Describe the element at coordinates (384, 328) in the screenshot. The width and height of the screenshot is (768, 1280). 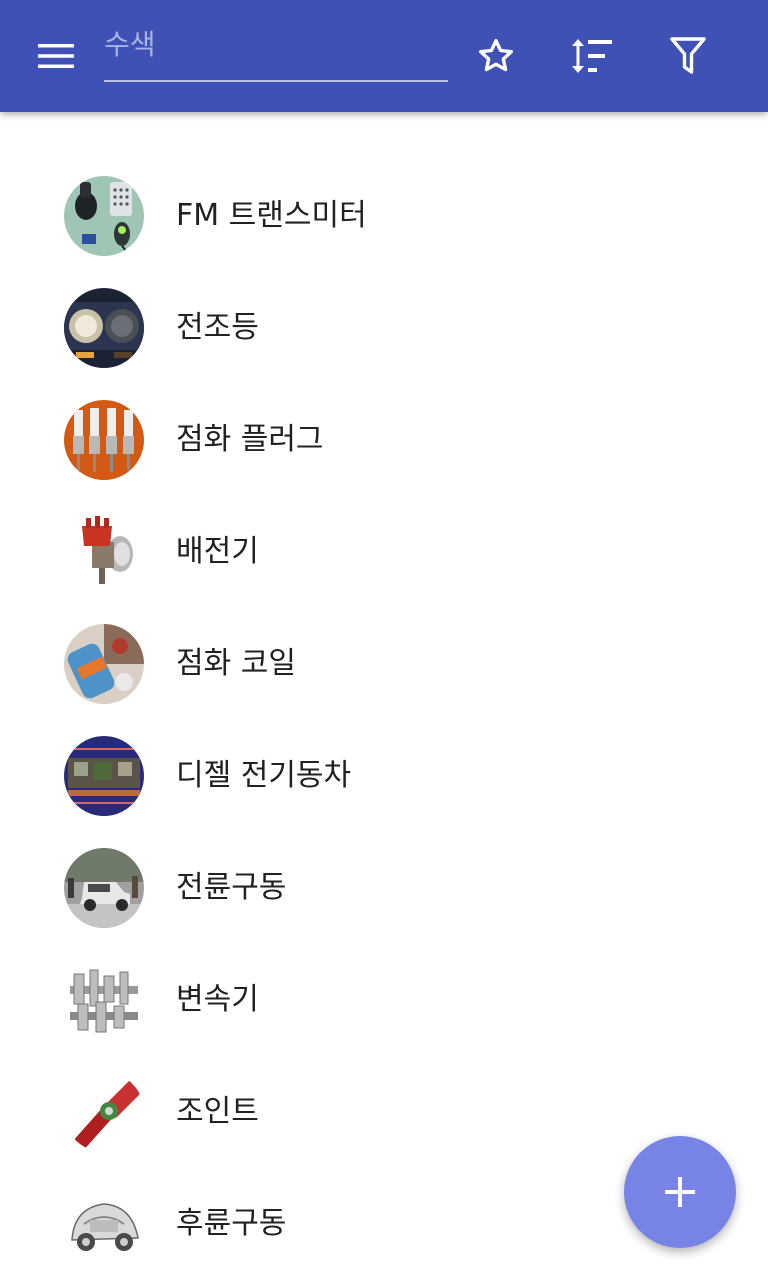
I see `list-item: 전조등` at that location.